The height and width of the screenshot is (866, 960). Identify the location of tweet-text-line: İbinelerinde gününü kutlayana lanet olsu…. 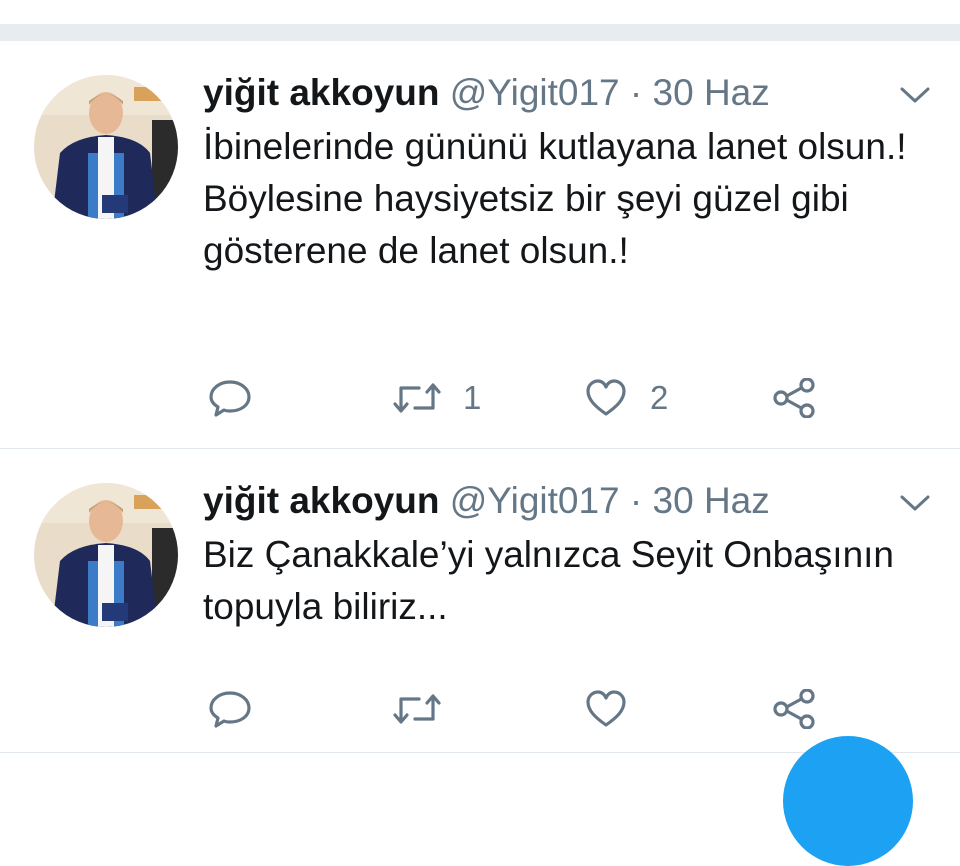
(555, 146).